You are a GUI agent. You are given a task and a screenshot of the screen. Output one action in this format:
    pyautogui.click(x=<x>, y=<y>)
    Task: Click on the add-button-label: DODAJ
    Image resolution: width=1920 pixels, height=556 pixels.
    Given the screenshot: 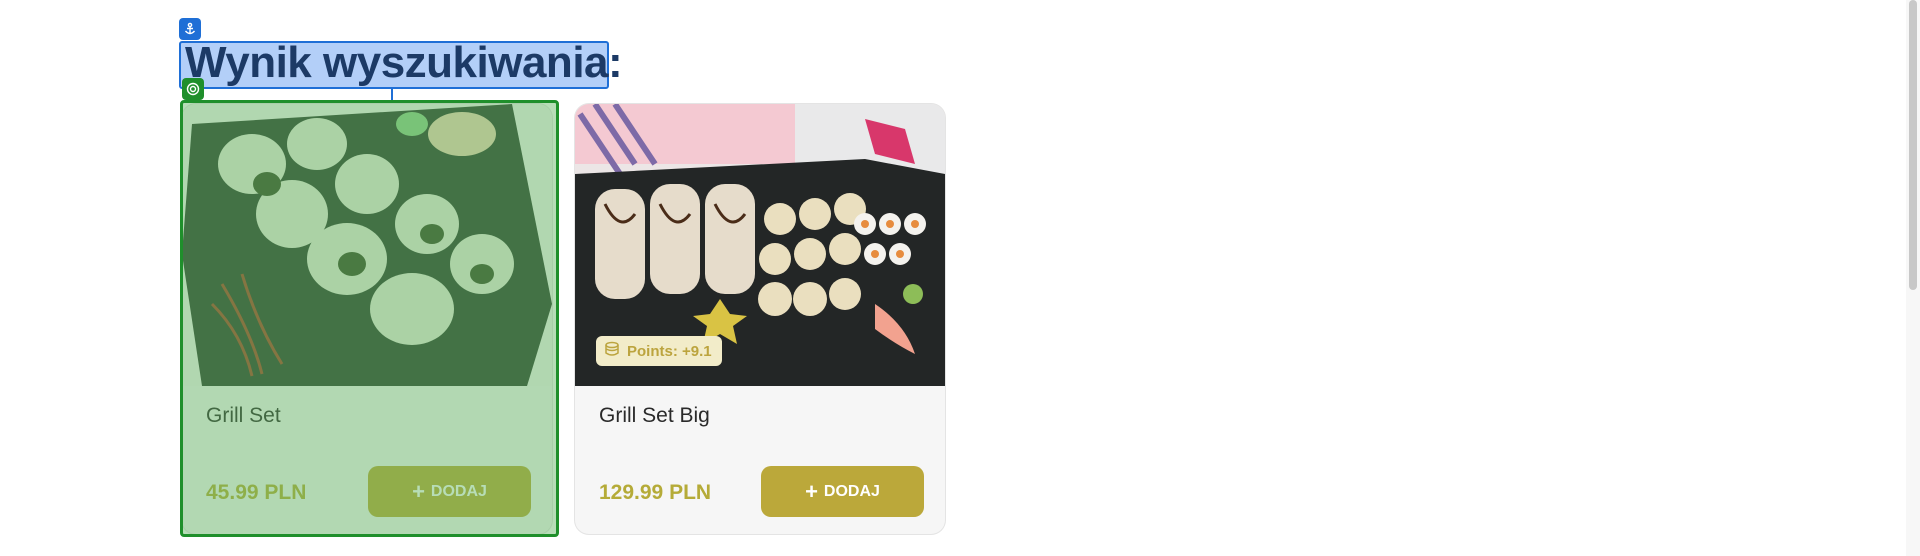 What is the action you would take?
    pyautogui.click(x=851, y=491)
    